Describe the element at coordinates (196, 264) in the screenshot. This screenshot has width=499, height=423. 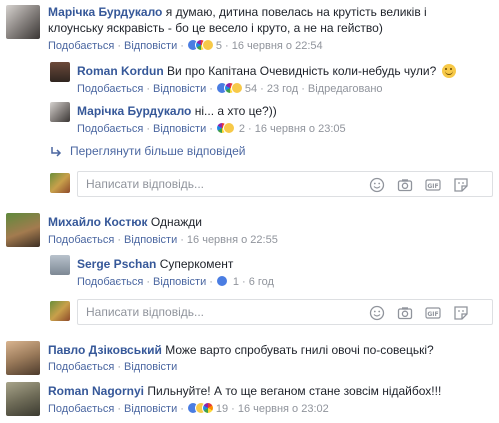
I see `reply-body: Суперкомент` at that location.